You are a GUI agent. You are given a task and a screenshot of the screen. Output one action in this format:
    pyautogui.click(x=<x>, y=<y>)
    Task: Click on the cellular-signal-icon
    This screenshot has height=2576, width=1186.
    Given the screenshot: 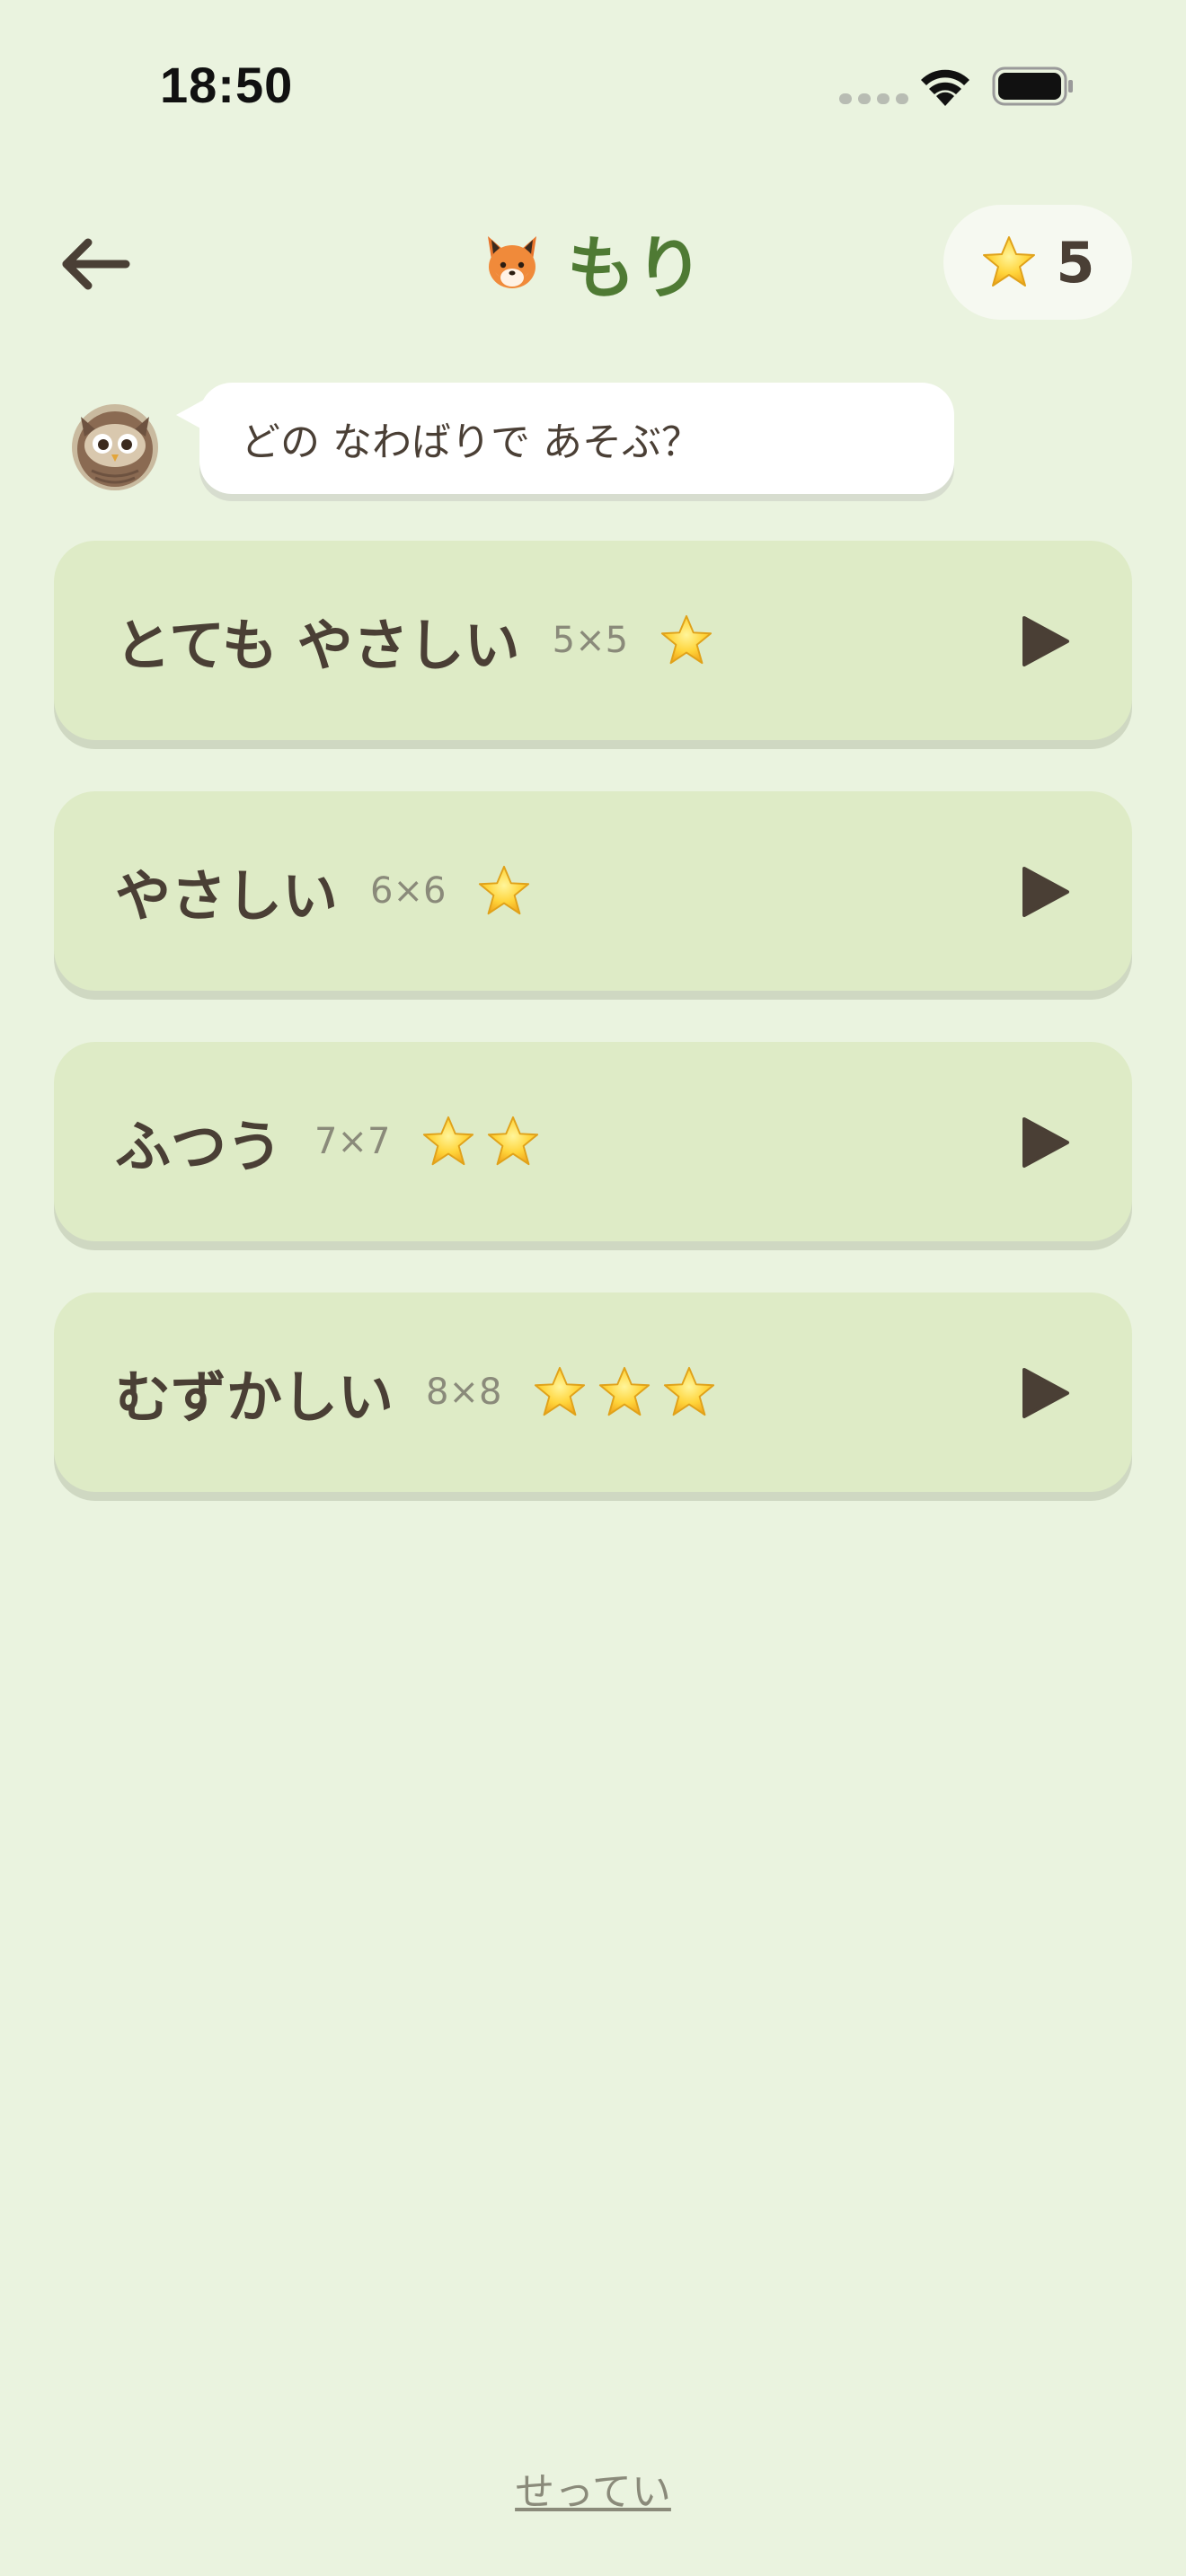 What is the action you would take?
    pyautogui.click(x=873, y=98)
    